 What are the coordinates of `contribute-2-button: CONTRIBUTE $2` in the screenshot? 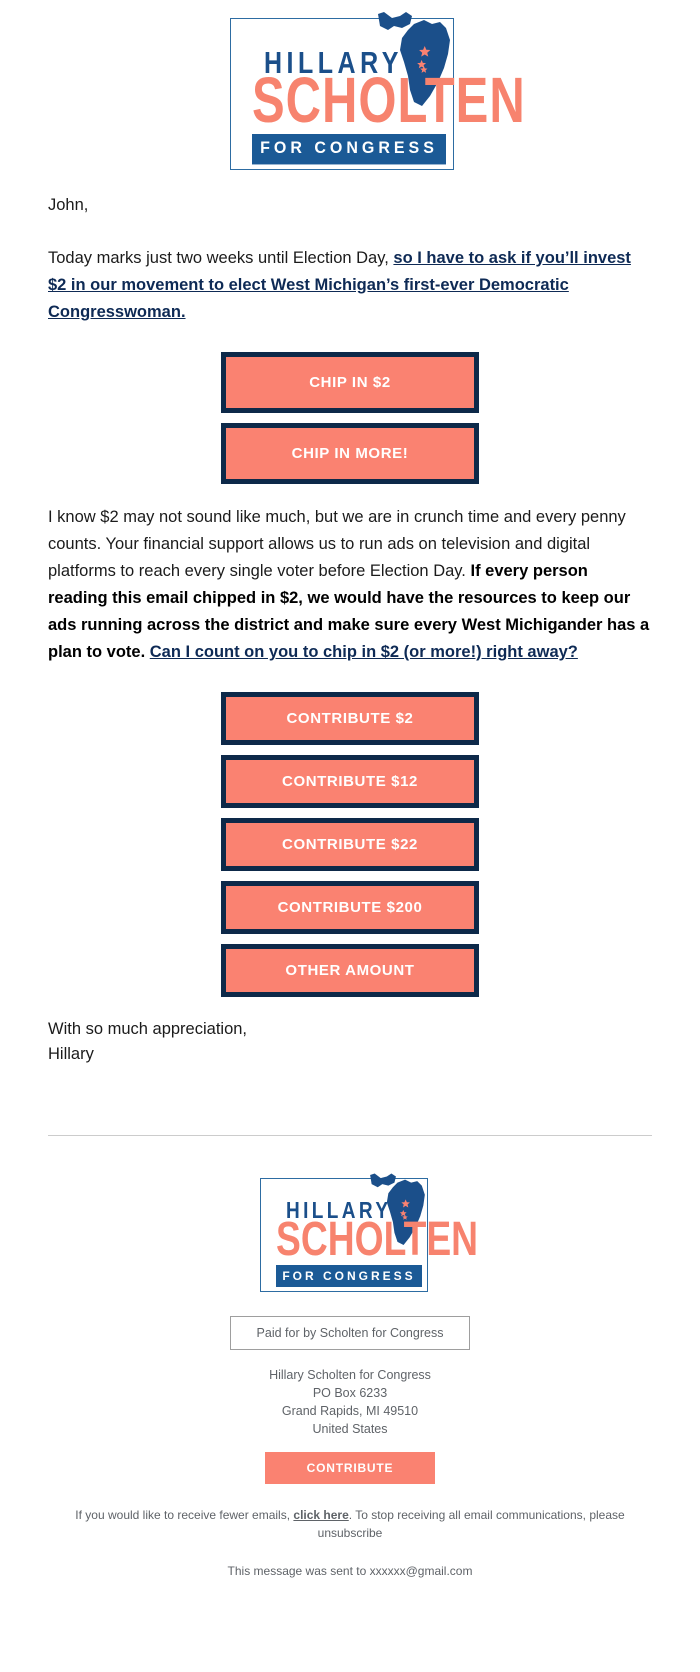 It's located at (350, 718).